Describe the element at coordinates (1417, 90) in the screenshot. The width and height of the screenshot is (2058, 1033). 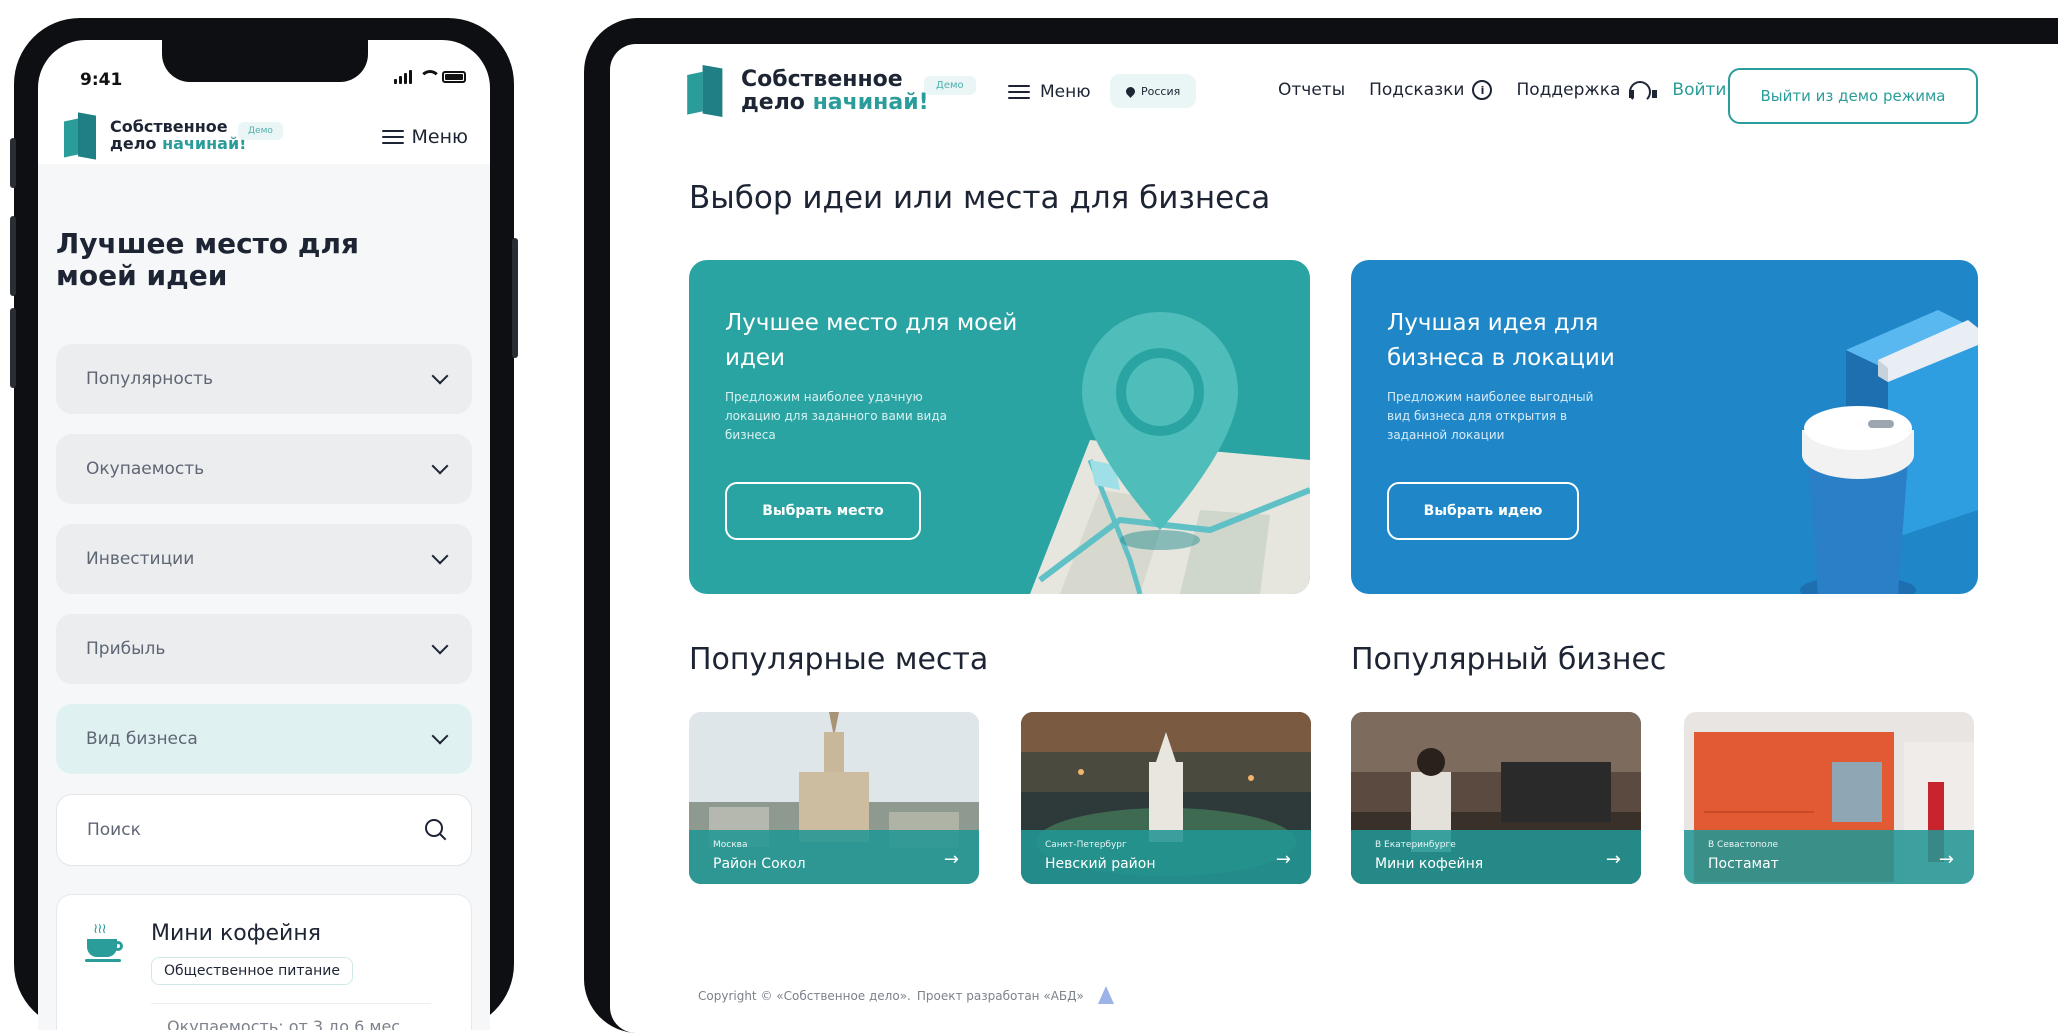
I see `nav-hints-label: Подсказки` at that location.